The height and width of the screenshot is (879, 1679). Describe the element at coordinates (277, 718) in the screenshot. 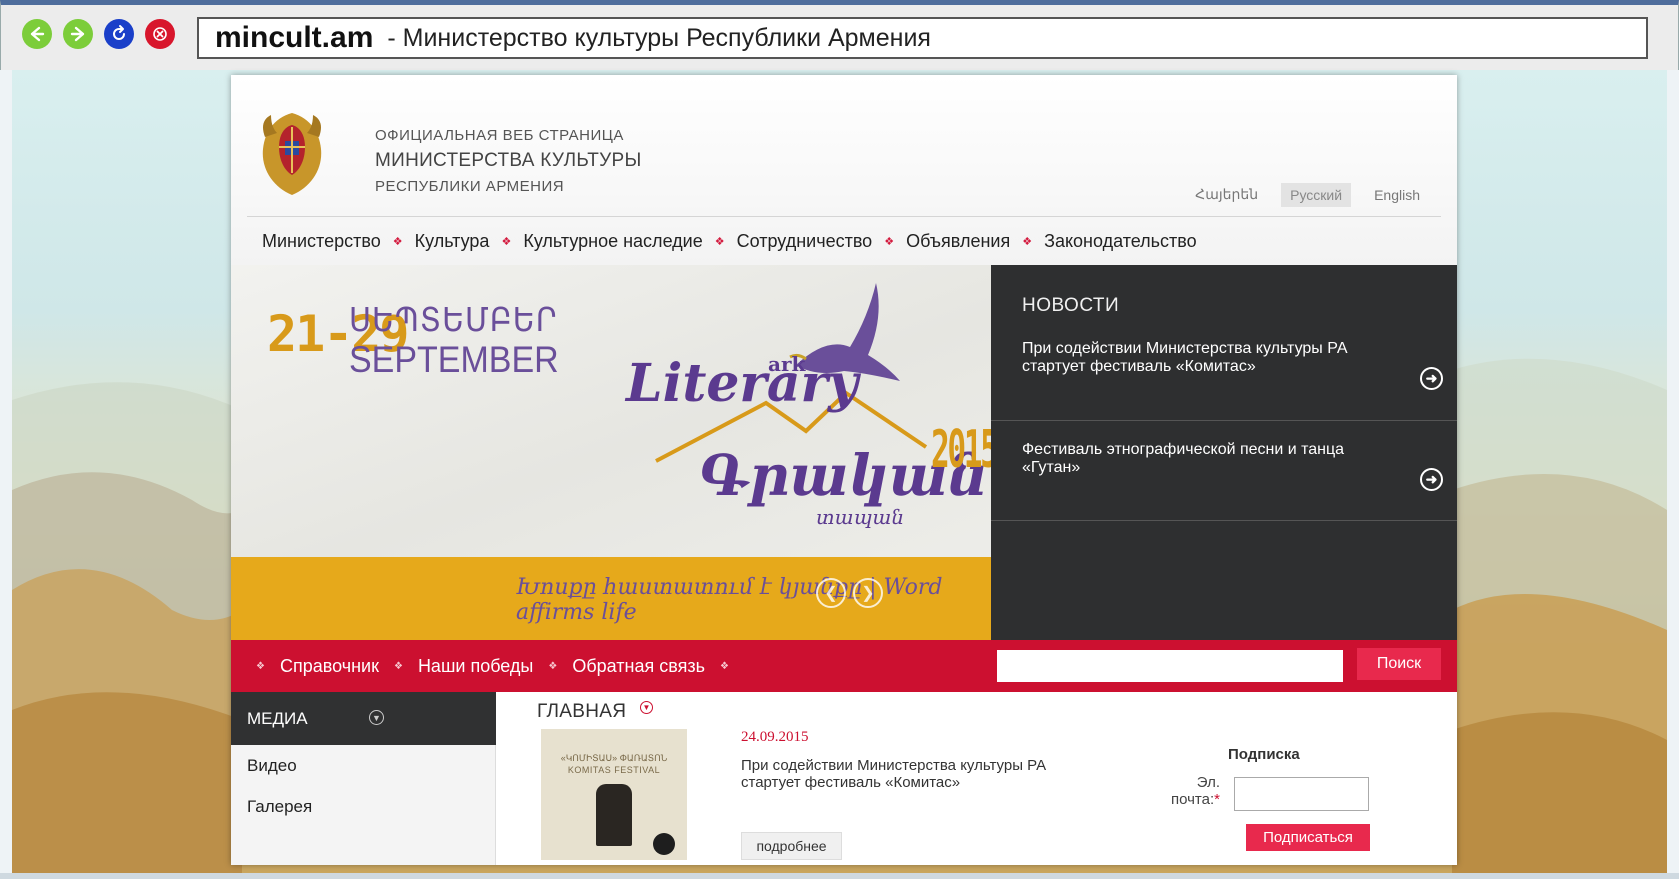

I see `media-title: МЕДИА` at that location.